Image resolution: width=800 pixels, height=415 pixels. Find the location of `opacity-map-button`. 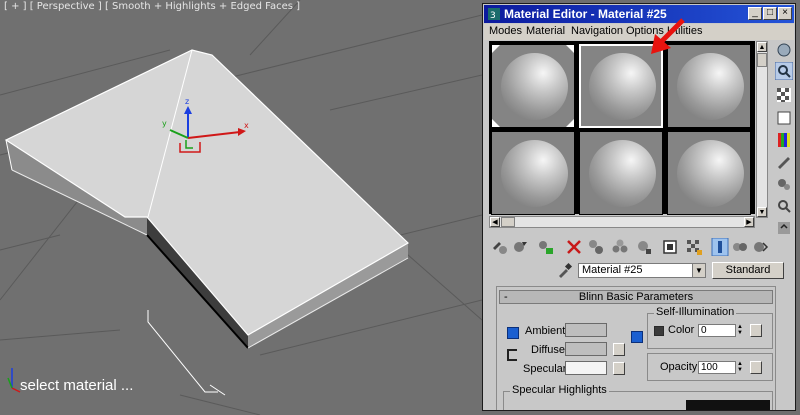

opacity-map-button is located at coordinates (756, 367).